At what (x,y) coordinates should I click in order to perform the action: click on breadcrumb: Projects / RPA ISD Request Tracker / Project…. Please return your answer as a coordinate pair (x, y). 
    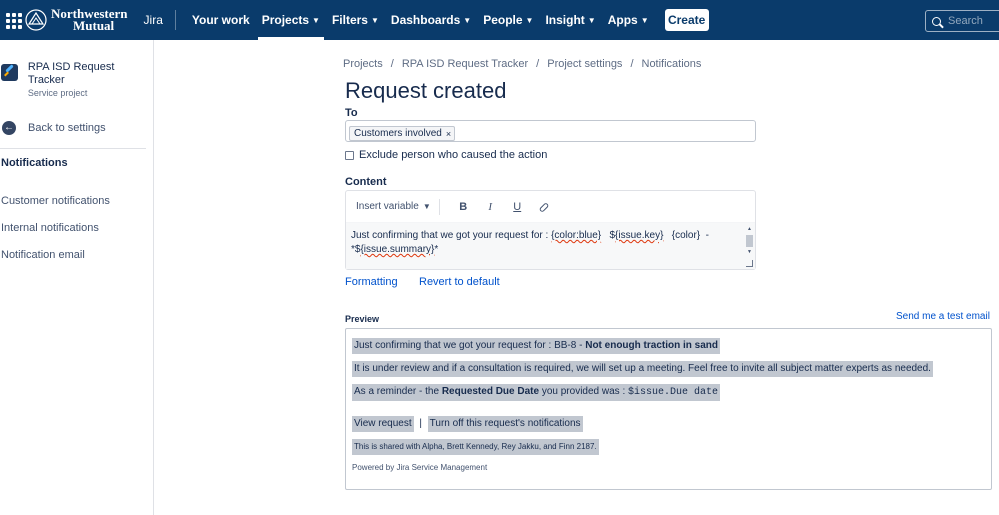
    Looking at the image, I should click on (522, 64).